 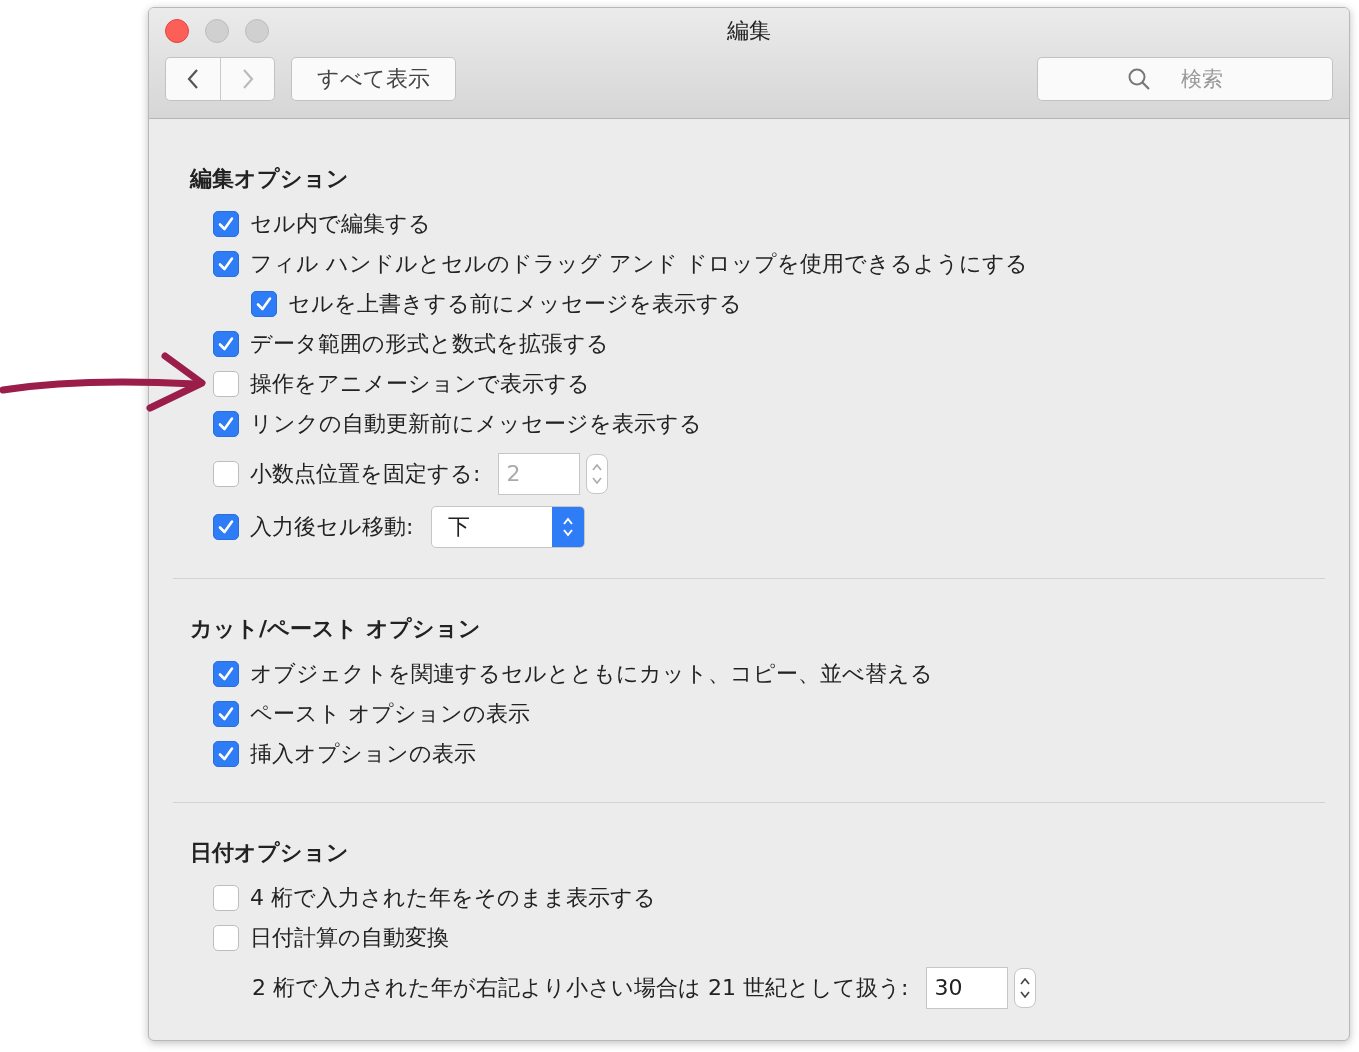 What do you see at coordinates (749, 31) in the screenshot?
I see `window-title: 編集` at bounding box center [749, 31].